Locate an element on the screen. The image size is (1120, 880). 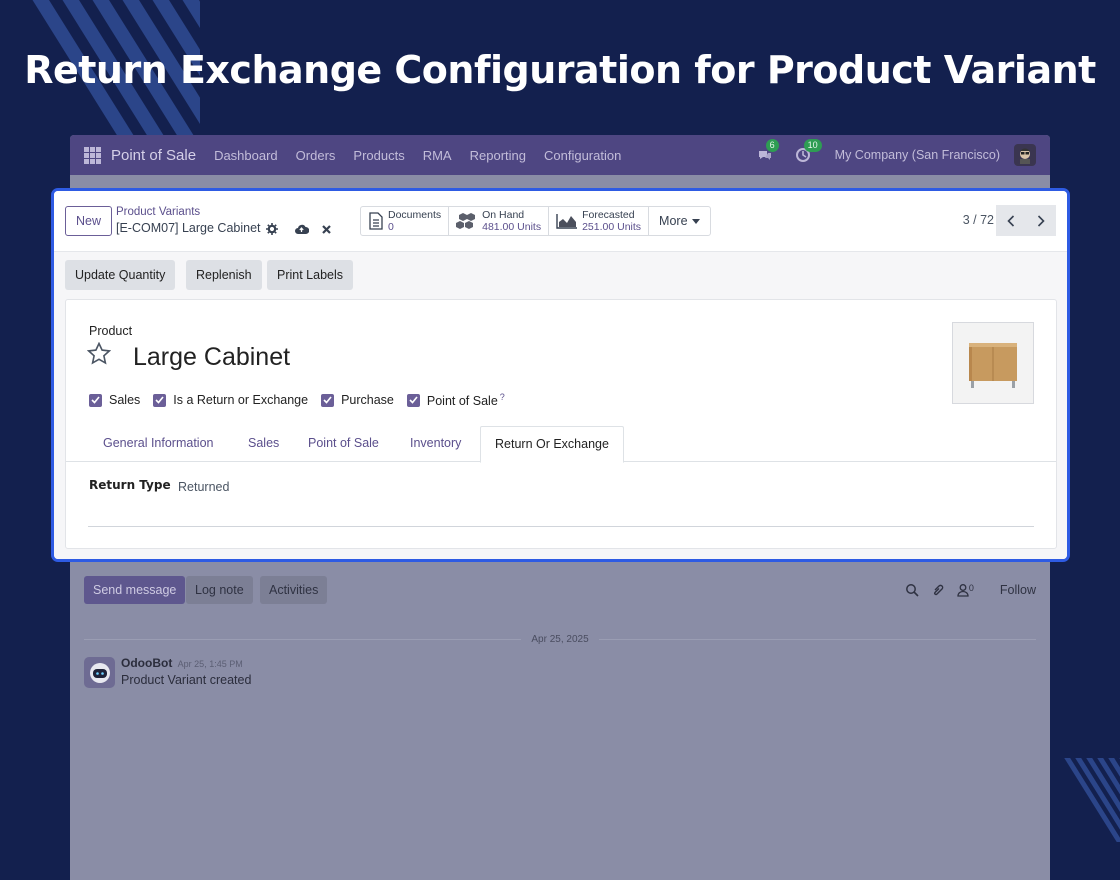
document-icon is located at coordinates (376, 221).